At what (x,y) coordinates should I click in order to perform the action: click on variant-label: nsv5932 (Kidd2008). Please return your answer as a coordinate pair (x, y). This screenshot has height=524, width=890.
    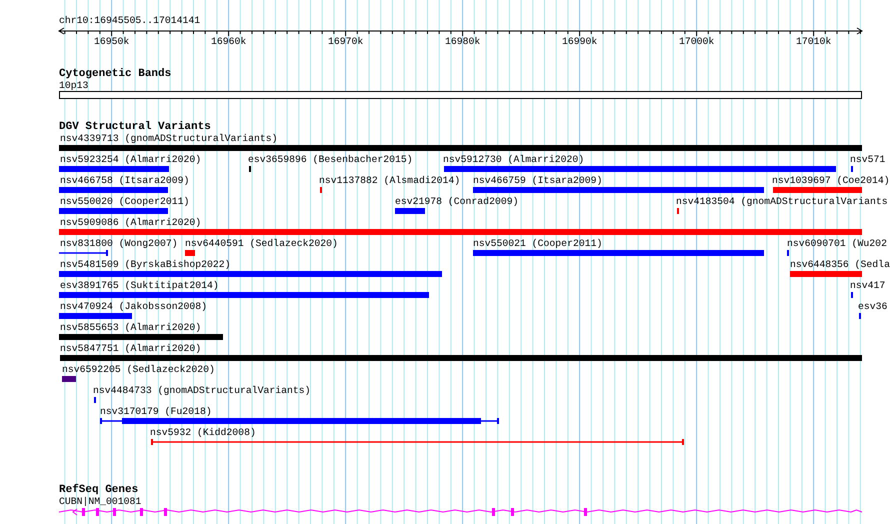
    Looking at the image, I should click on (203, 432).